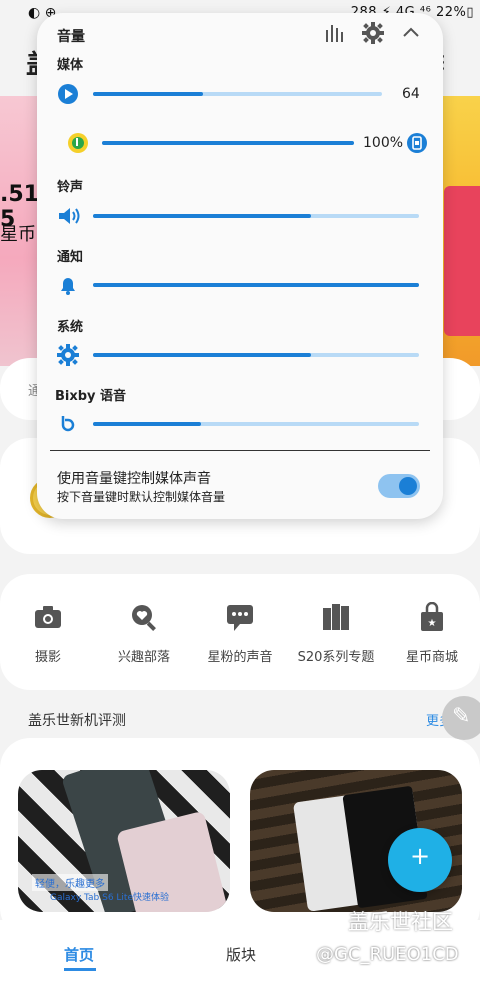 This screenshot has height=986, width=480. What do you see at coordinates (70, 882) in the screenshot?
I see `photo-caption: 轻便，乐趣更多` at bounding box center [70, 882].